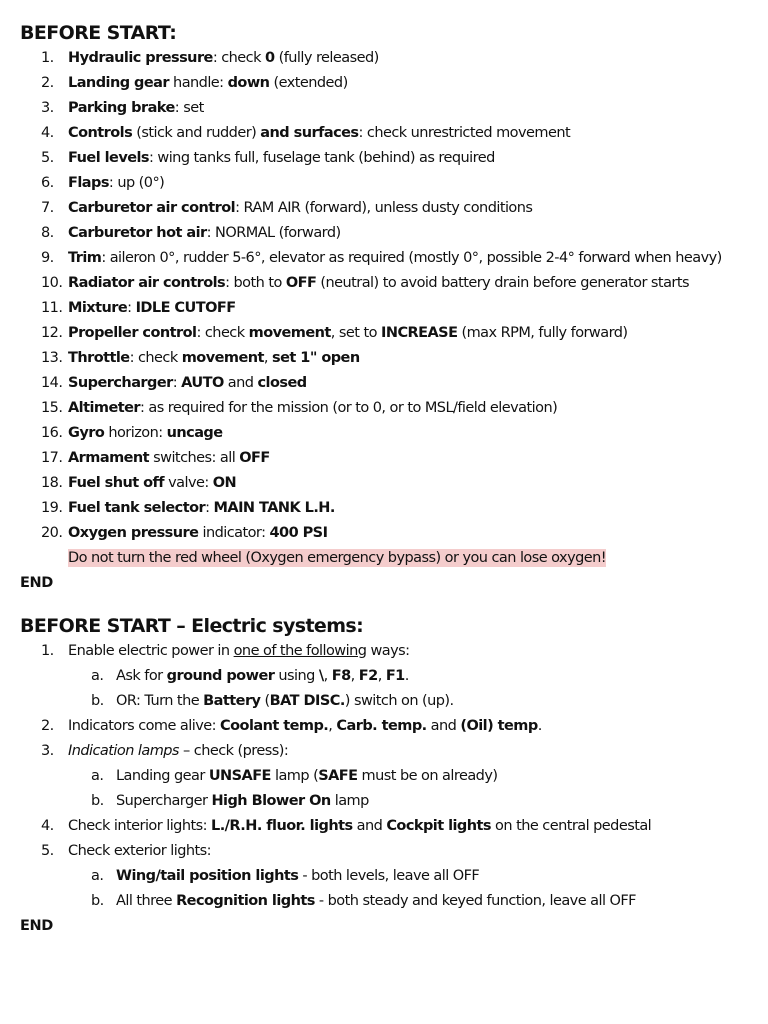 Image resolution: width=768 pixels, height=1024 pixels. What do you see at coordinates (270, 58) in the screenshot?
I see `bold-term: 0` at bounding box center [270, 58].